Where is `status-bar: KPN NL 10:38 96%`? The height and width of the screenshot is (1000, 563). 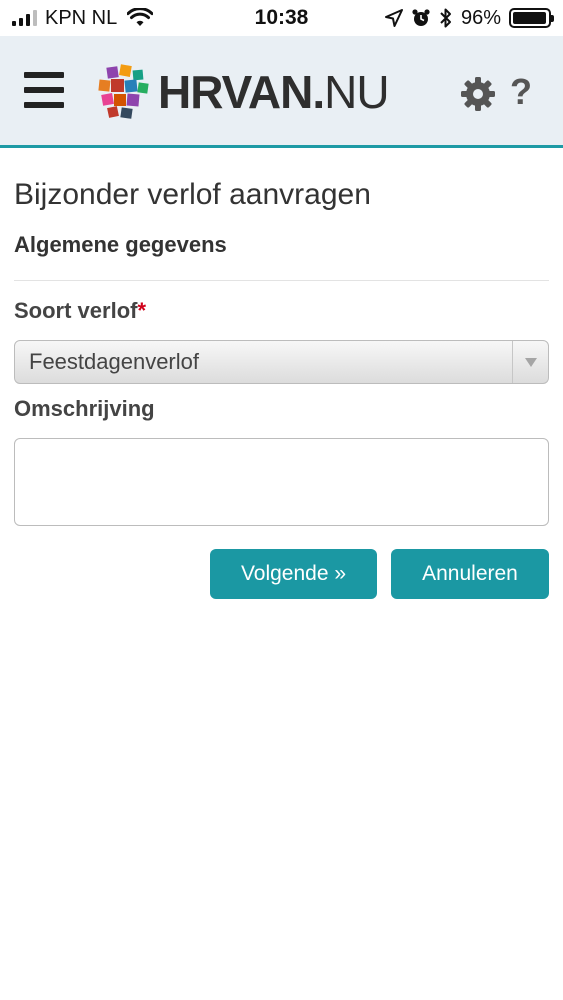 status-bar: KPN NL 10:38 96% is located at coordinates (281, 18).